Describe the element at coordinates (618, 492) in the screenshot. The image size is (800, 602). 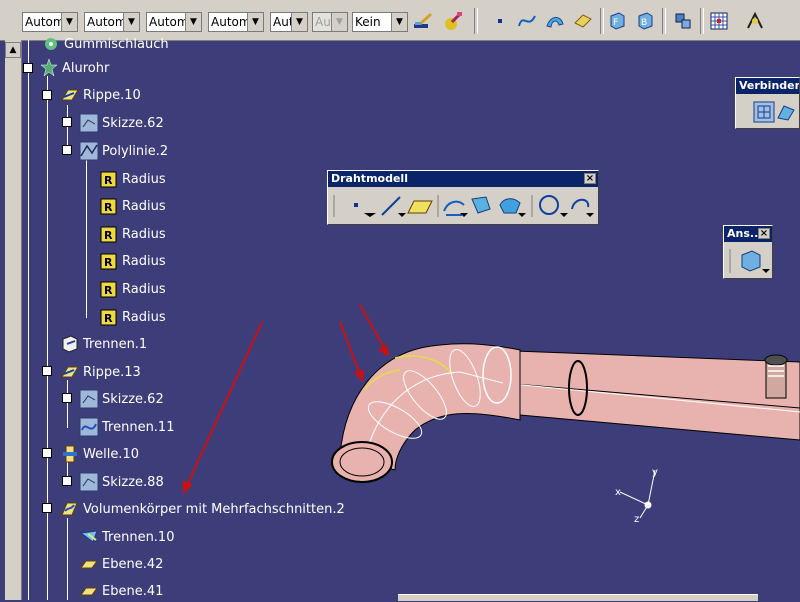
I see `svg-text: x` at that location.